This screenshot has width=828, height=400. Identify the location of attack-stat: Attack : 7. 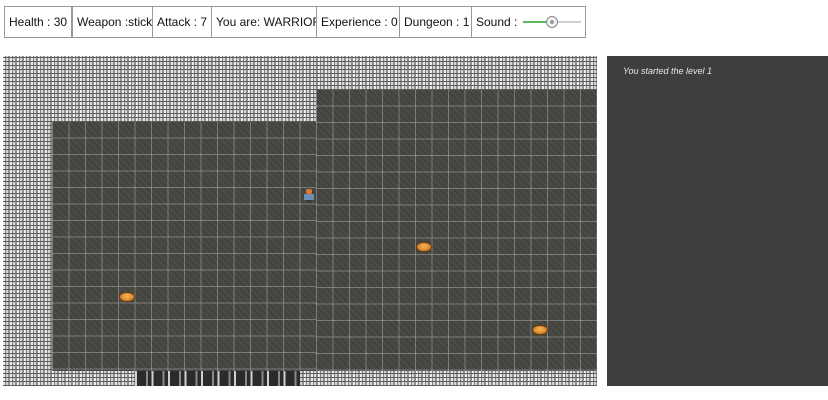
(182, 22).